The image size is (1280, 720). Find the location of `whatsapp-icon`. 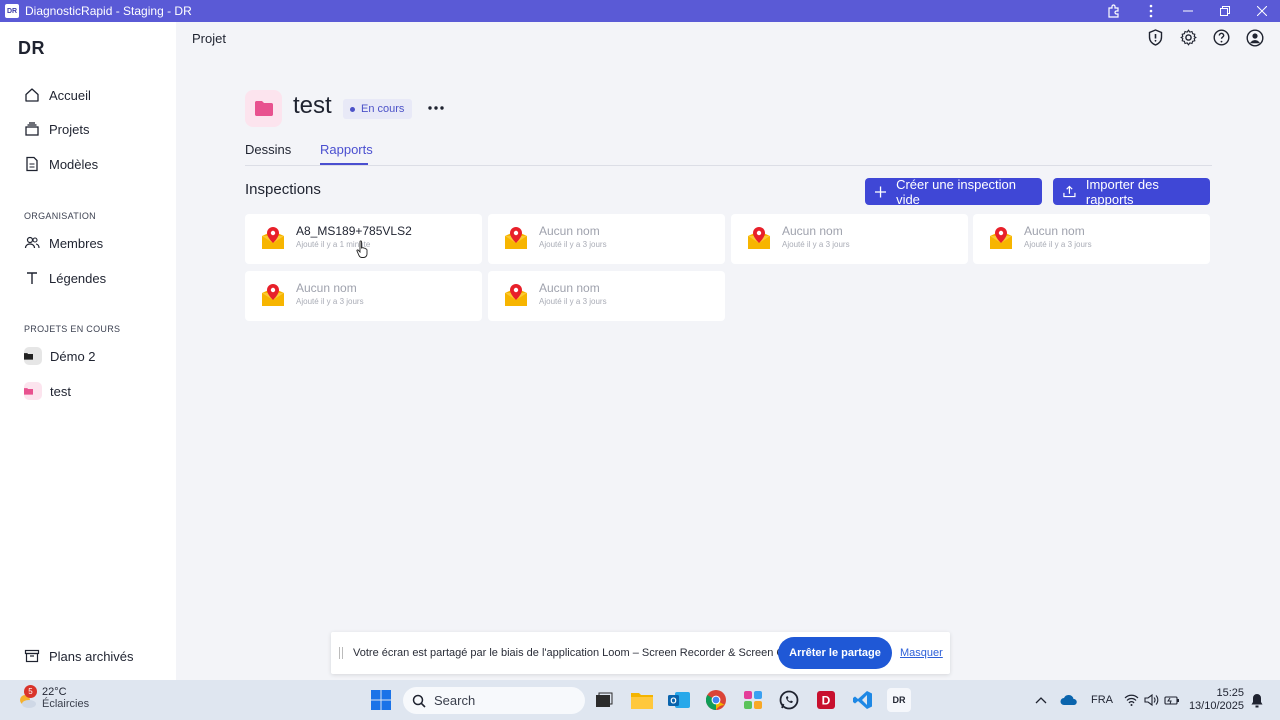

whatsapp-icon is located at coordinates (789, 700).